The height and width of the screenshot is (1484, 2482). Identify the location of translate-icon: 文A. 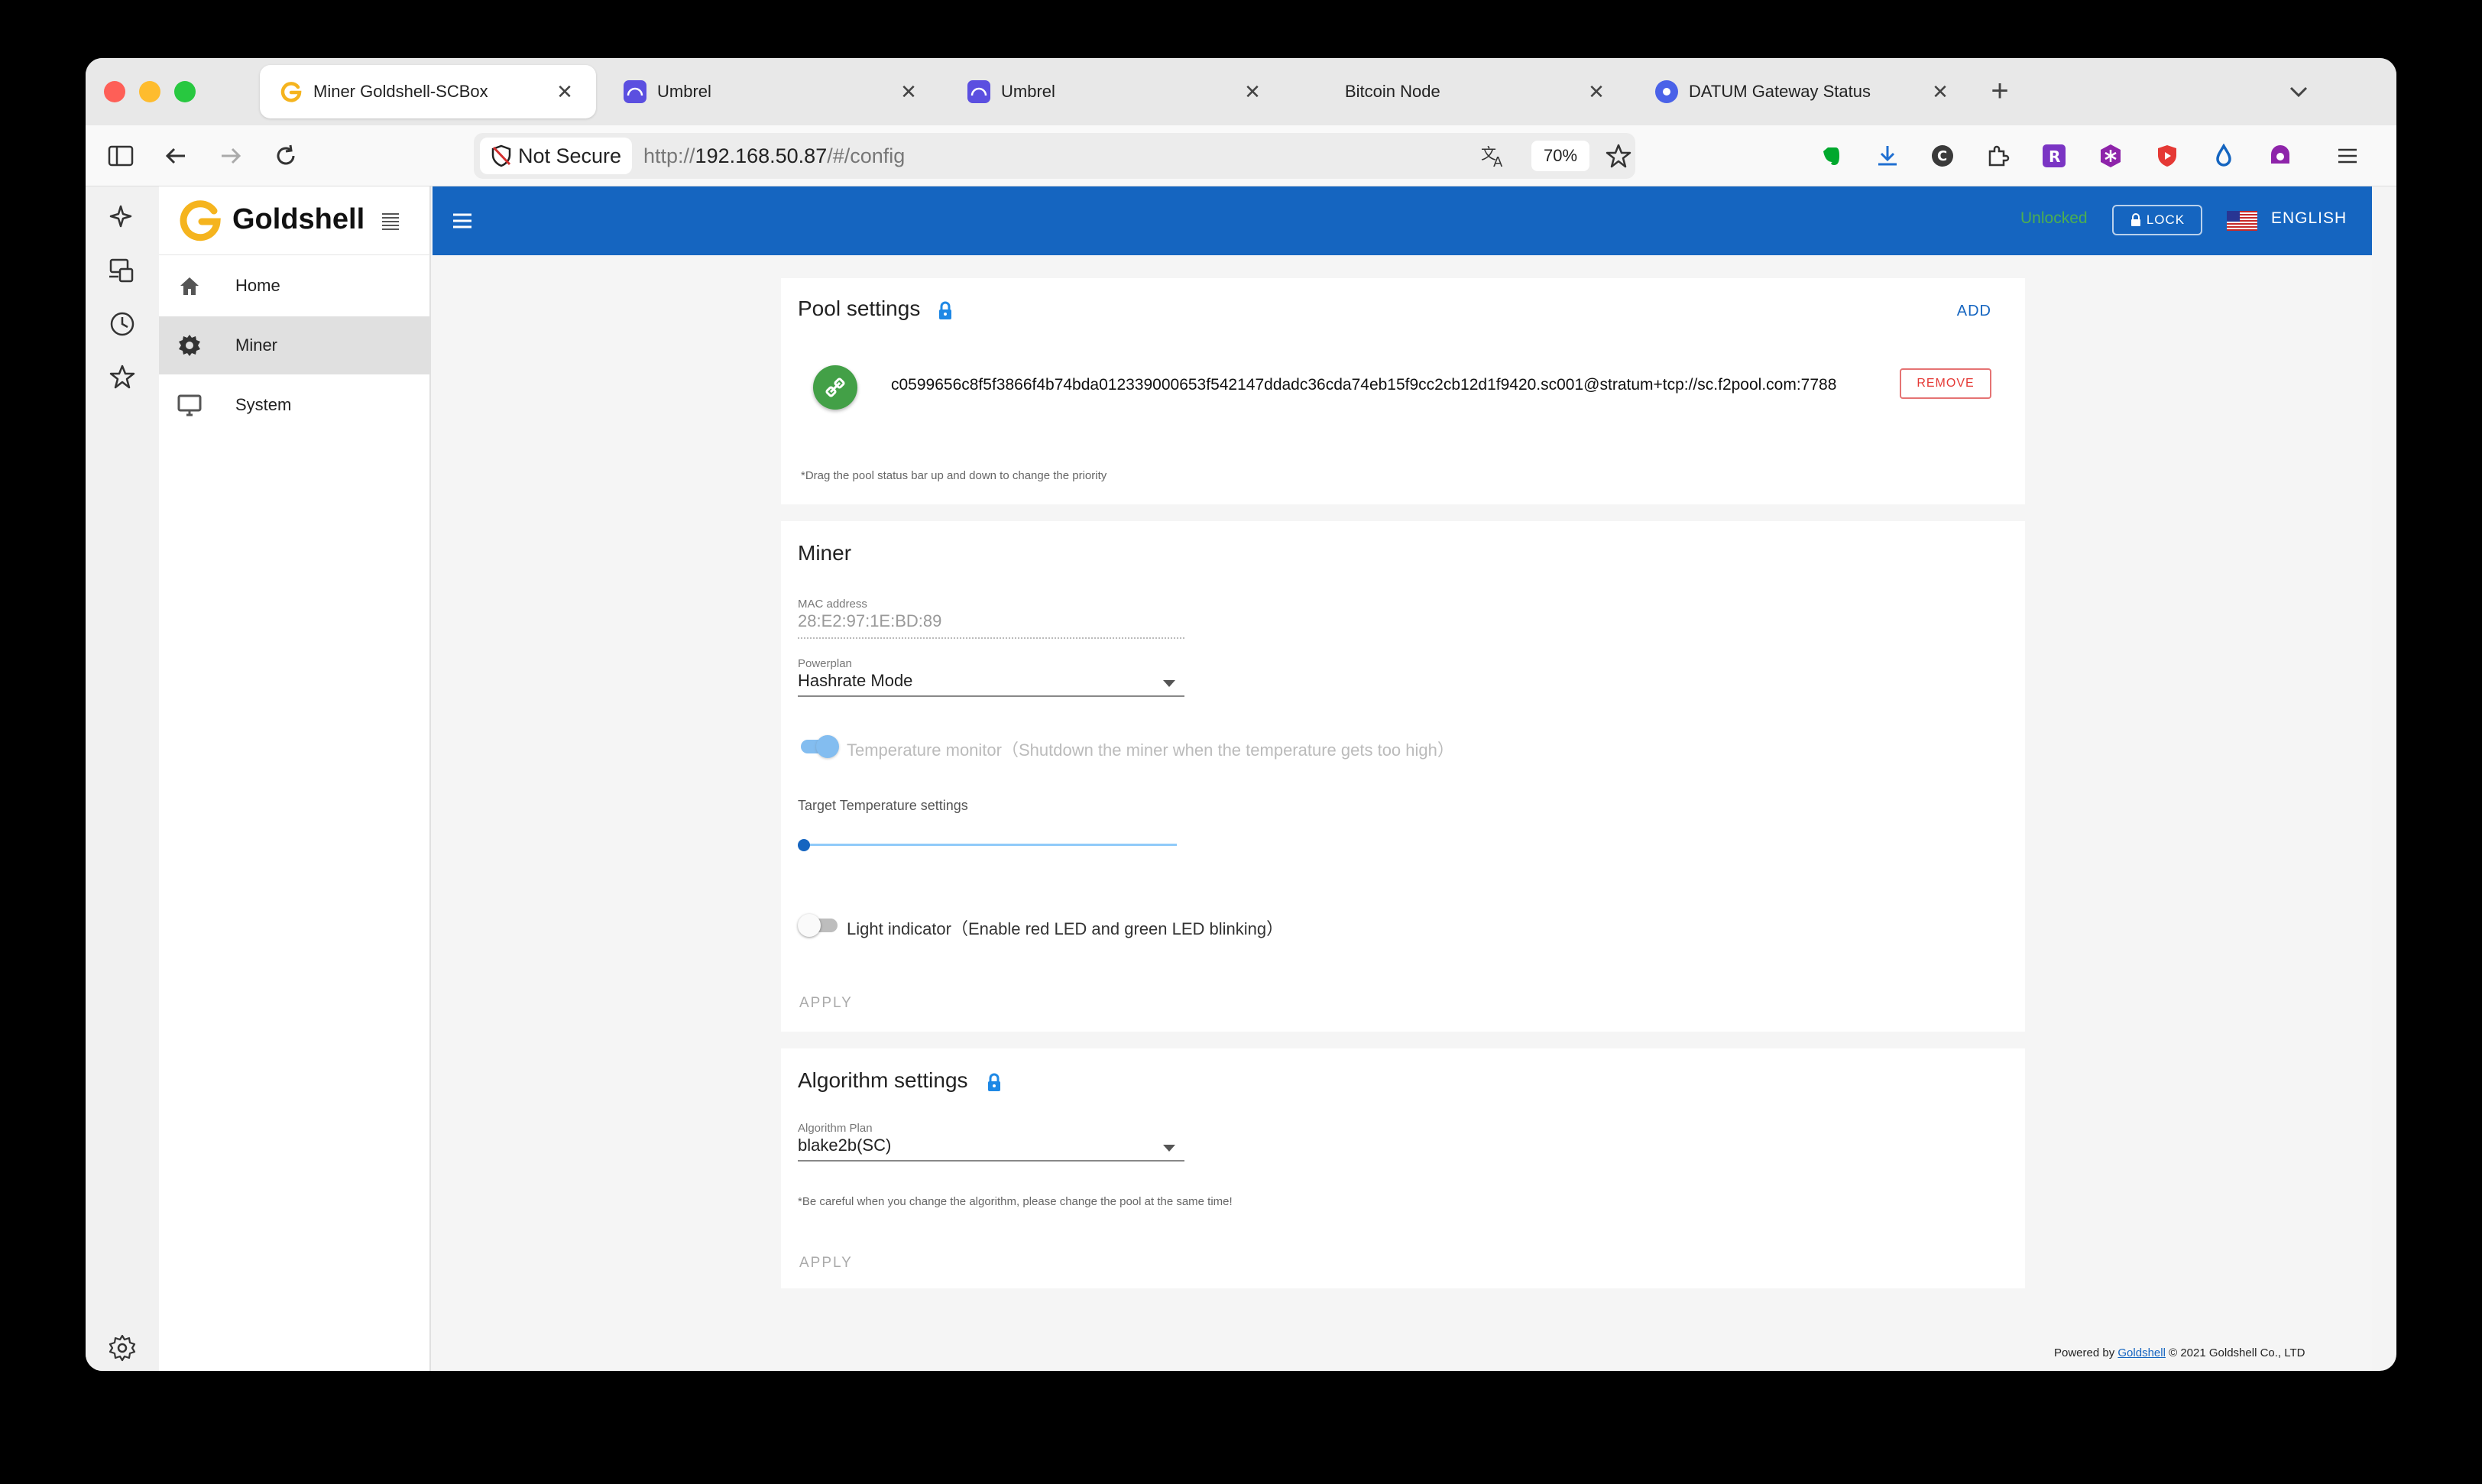
(1494, 158).